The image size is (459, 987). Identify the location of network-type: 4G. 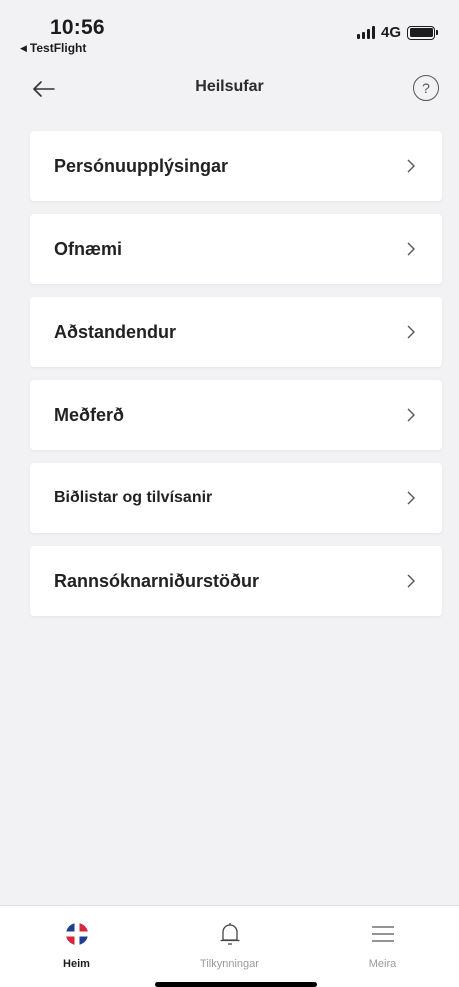
(390, 32).